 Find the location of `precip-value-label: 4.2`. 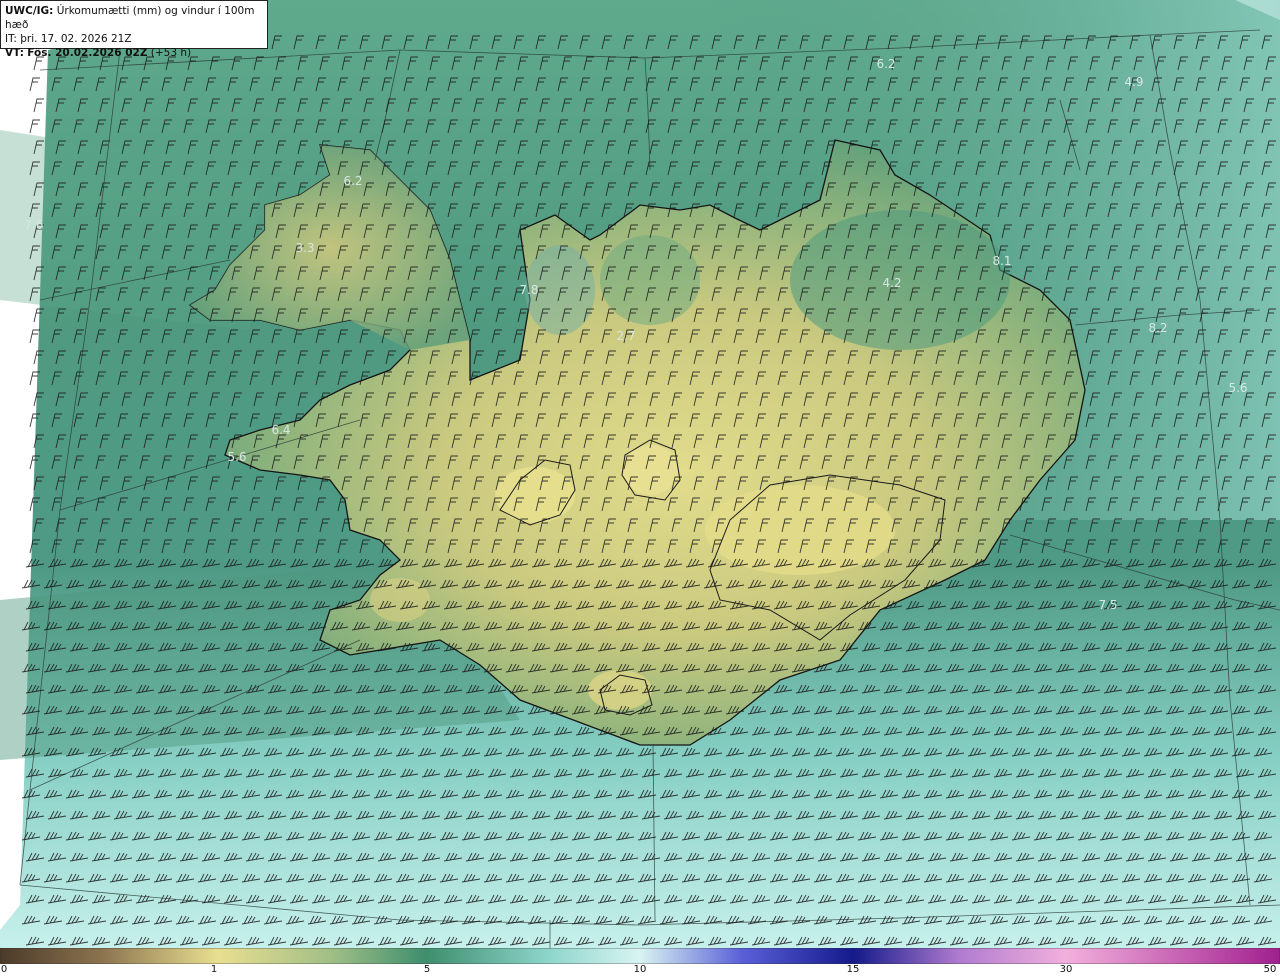

precip-value-label: 4.2 is located at coordinates (891, 283).